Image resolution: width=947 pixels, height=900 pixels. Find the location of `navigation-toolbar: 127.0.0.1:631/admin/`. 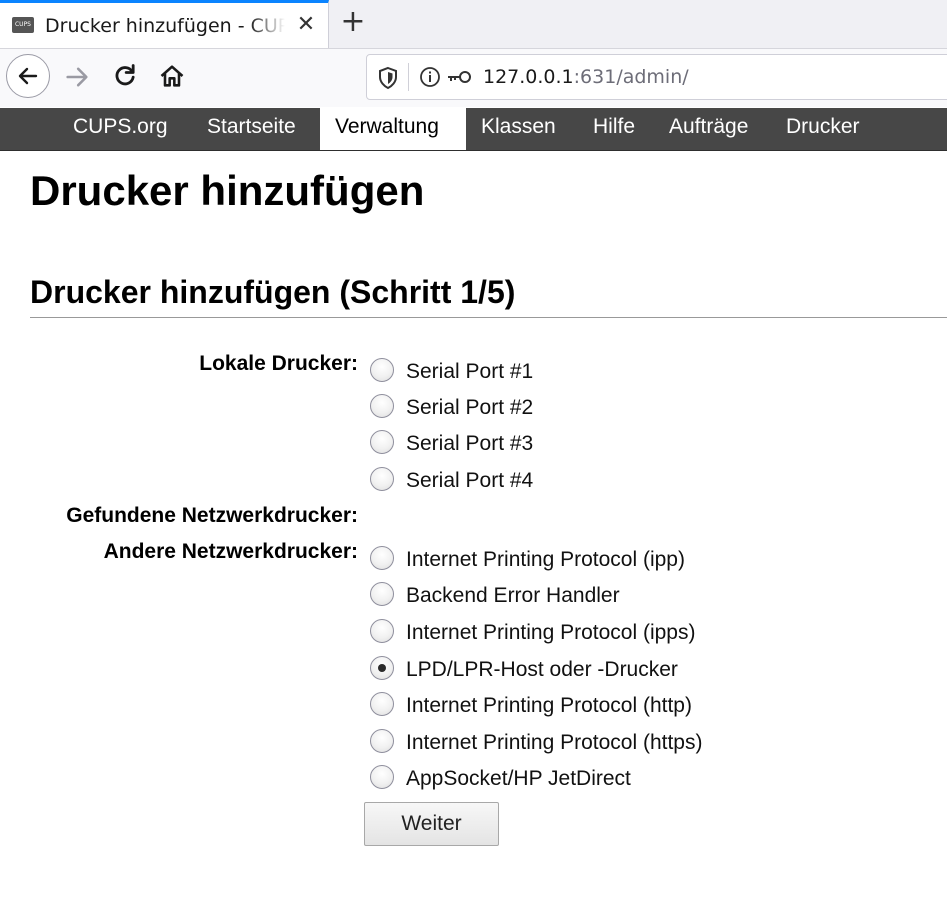

navigation-toolbar: 127.0.0.1:631/admin/ is located at coordinates (473, 78).